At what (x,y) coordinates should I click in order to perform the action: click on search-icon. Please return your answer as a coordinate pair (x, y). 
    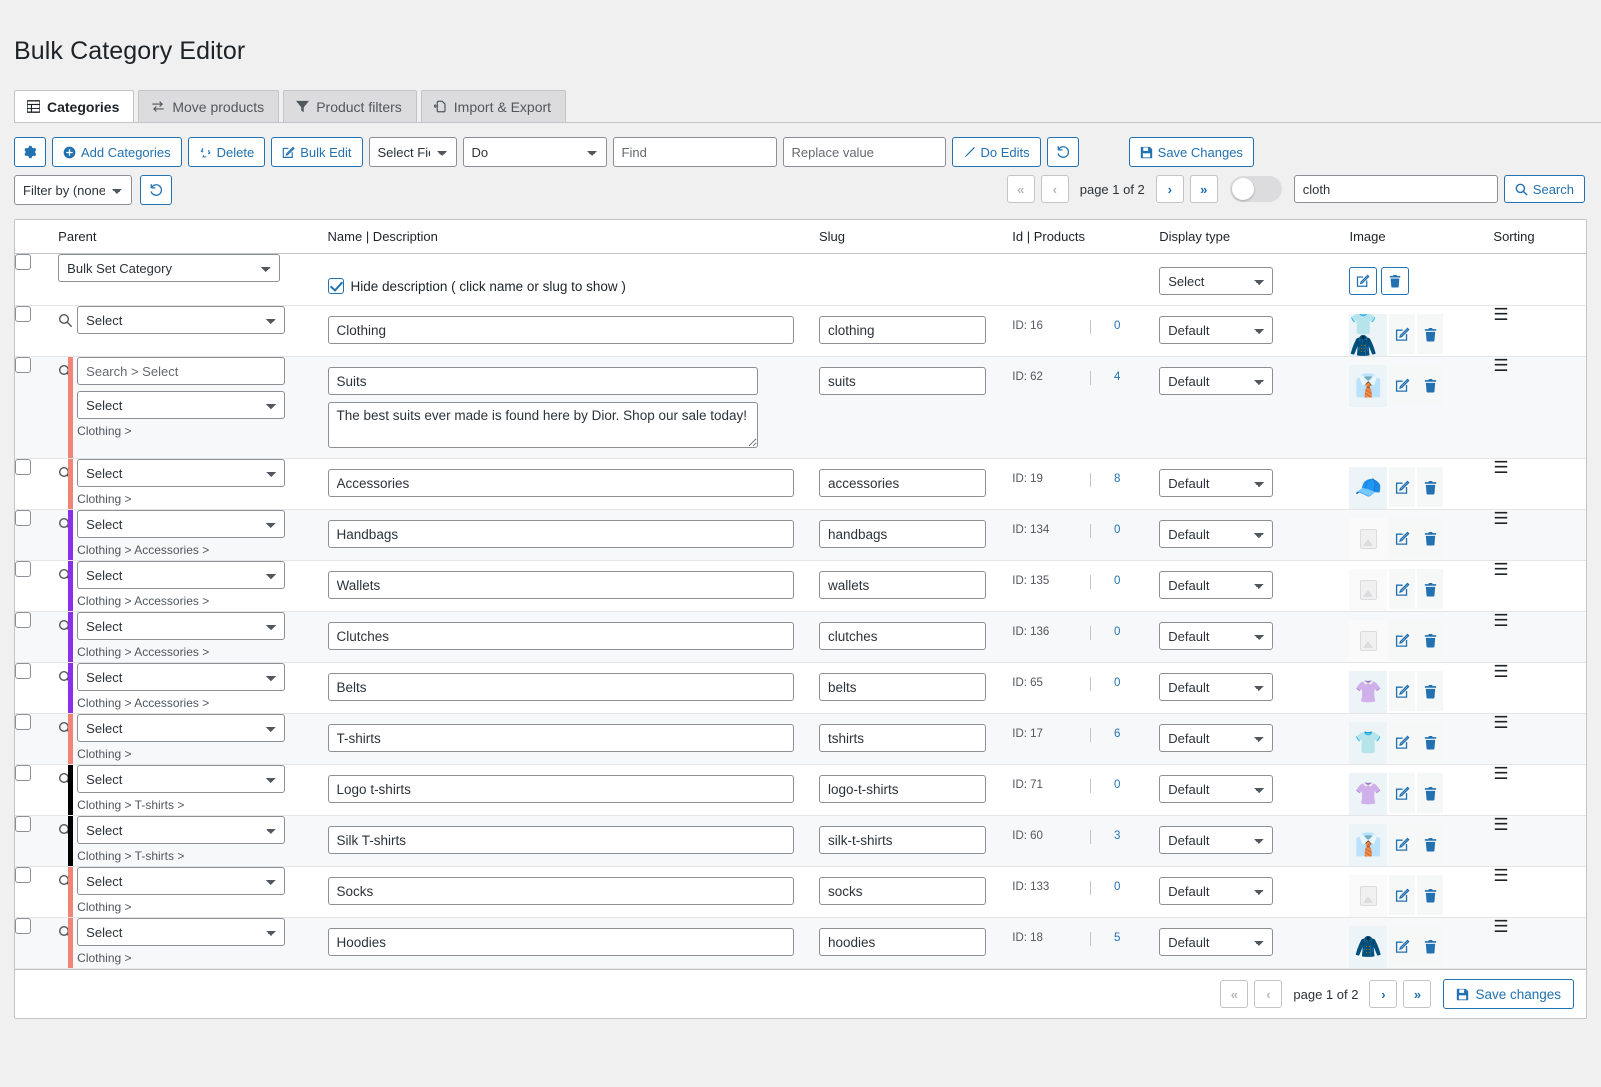
    Looking at the image, I should click on (65, 320).